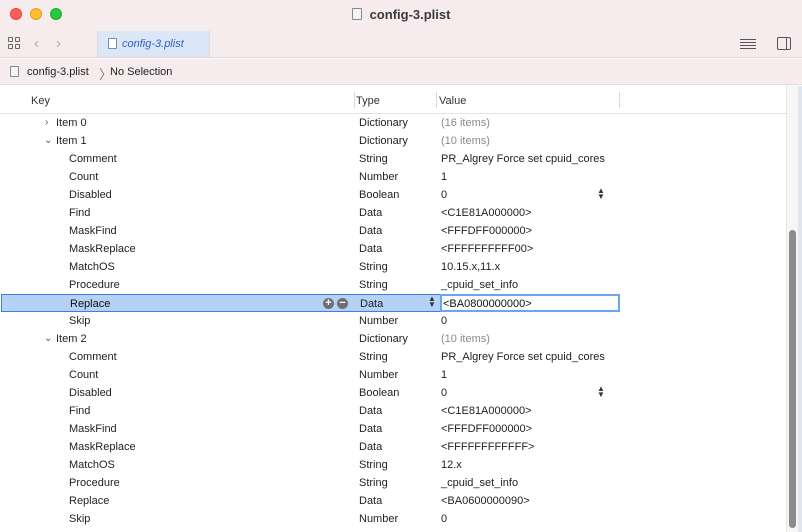 Image resolution: width=802 pixels, height=532 pixels. I want to click on table-row-selected: Replace + − Data ▲ ▼, so click(310, 303).